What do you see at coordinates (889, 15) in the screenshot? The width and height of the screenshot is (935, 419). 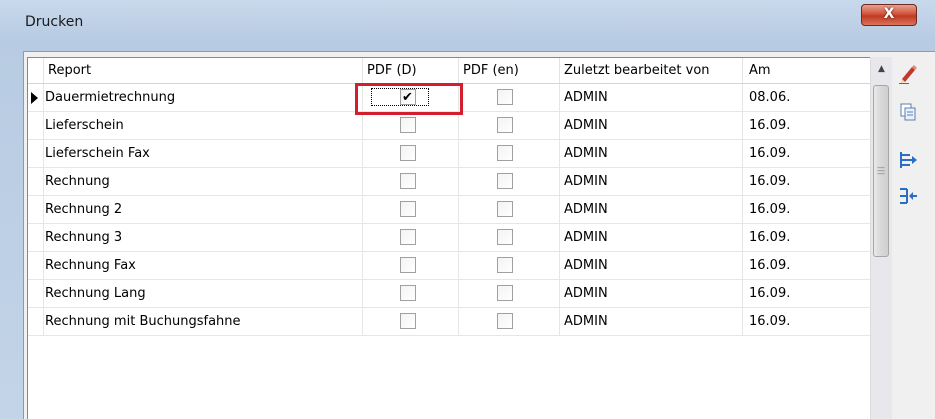 I see `close-button: X` at bounding box center [889, 15].